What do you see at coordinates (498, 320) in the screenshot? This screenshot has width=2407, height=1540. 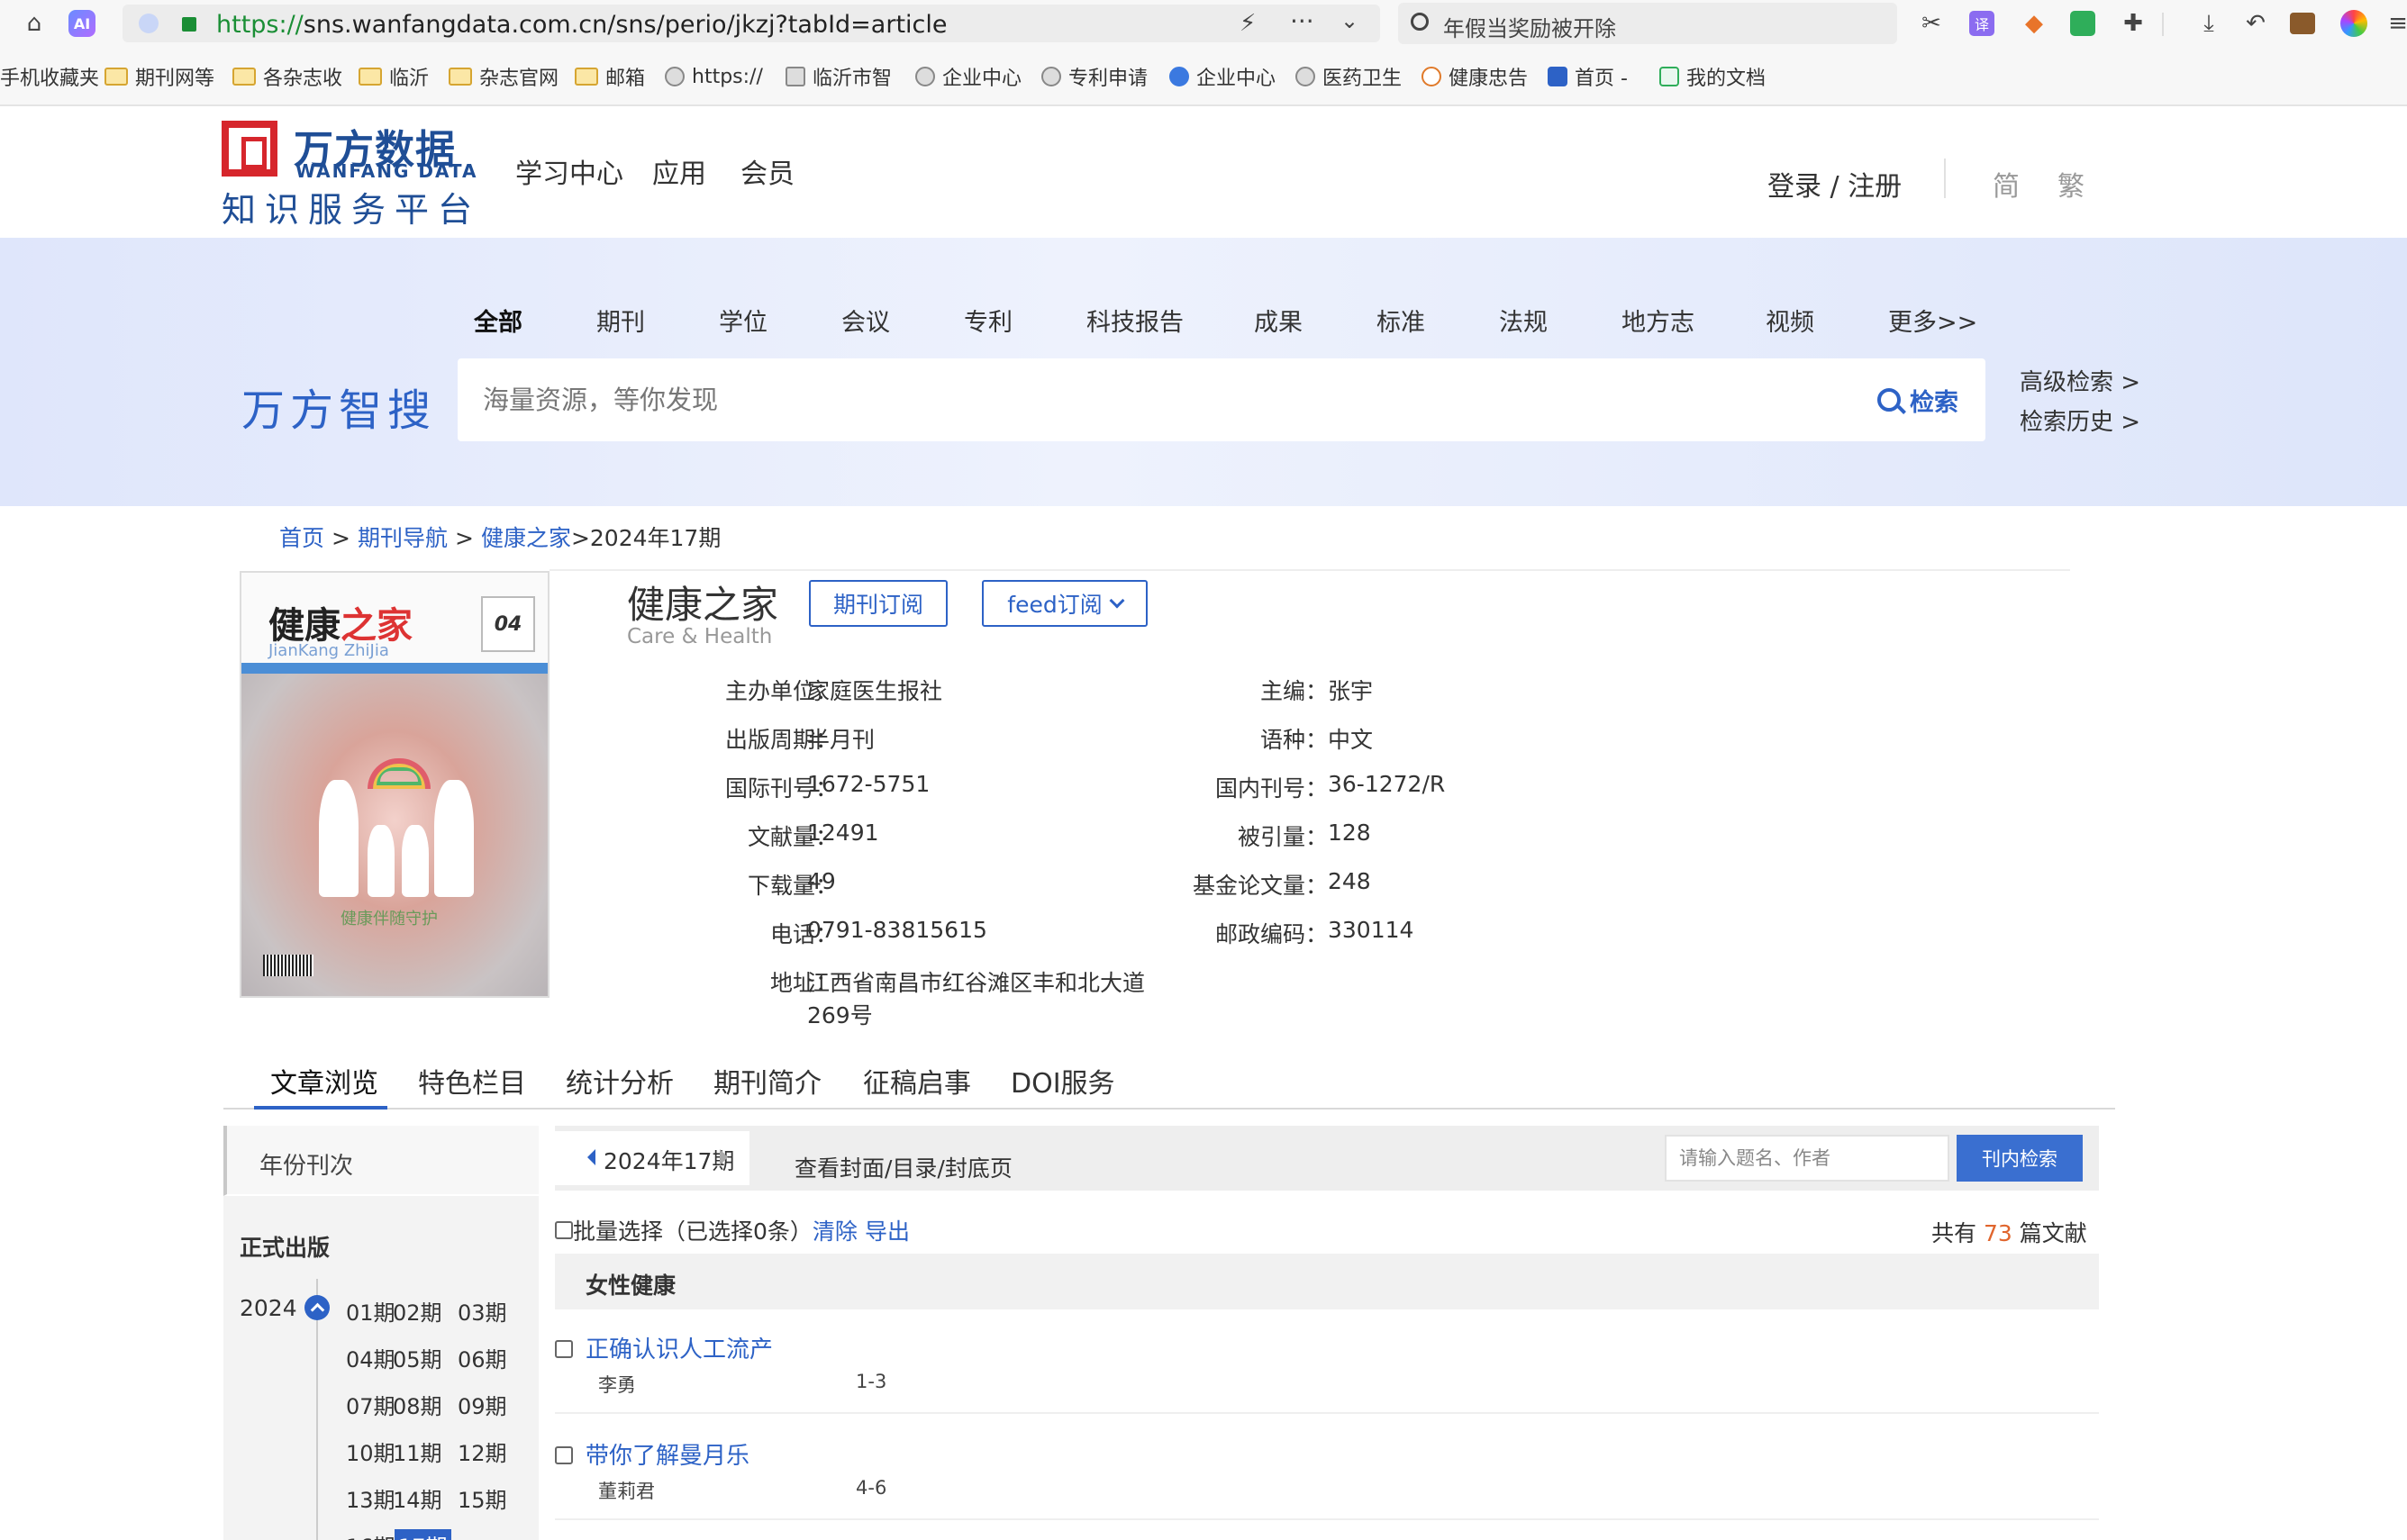 I see `search-tab-all: 全部` at bounding box center [498, 320].